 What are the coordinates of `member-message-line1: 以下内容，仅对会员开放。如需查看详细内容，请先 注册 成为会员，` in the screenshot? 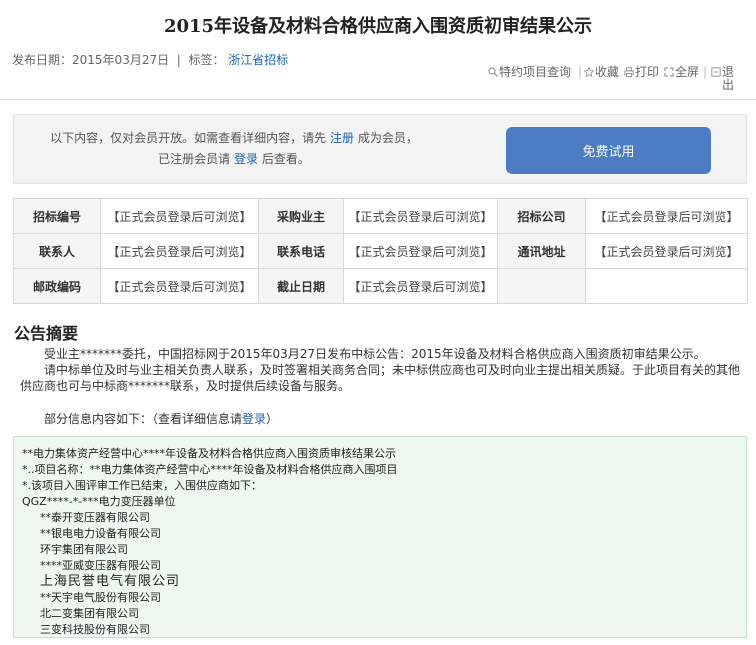 It's located at (234, 137).